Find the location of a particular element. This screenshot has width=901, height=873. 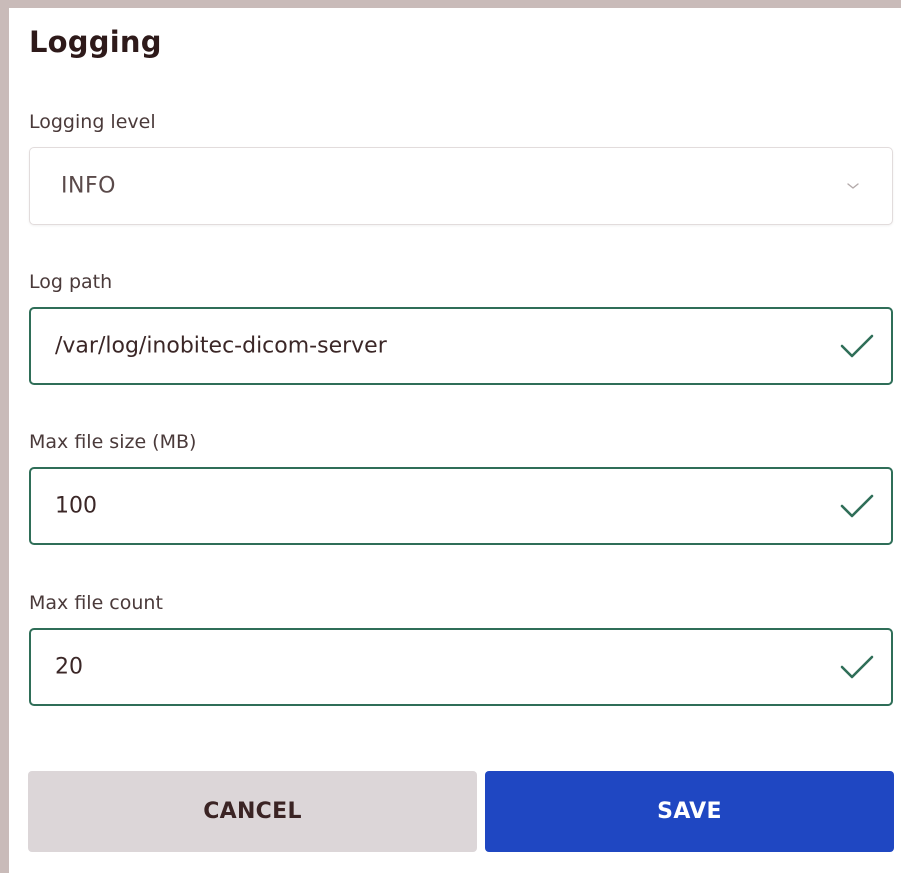

save-button: SAVE is located at coordinates (689, 811).